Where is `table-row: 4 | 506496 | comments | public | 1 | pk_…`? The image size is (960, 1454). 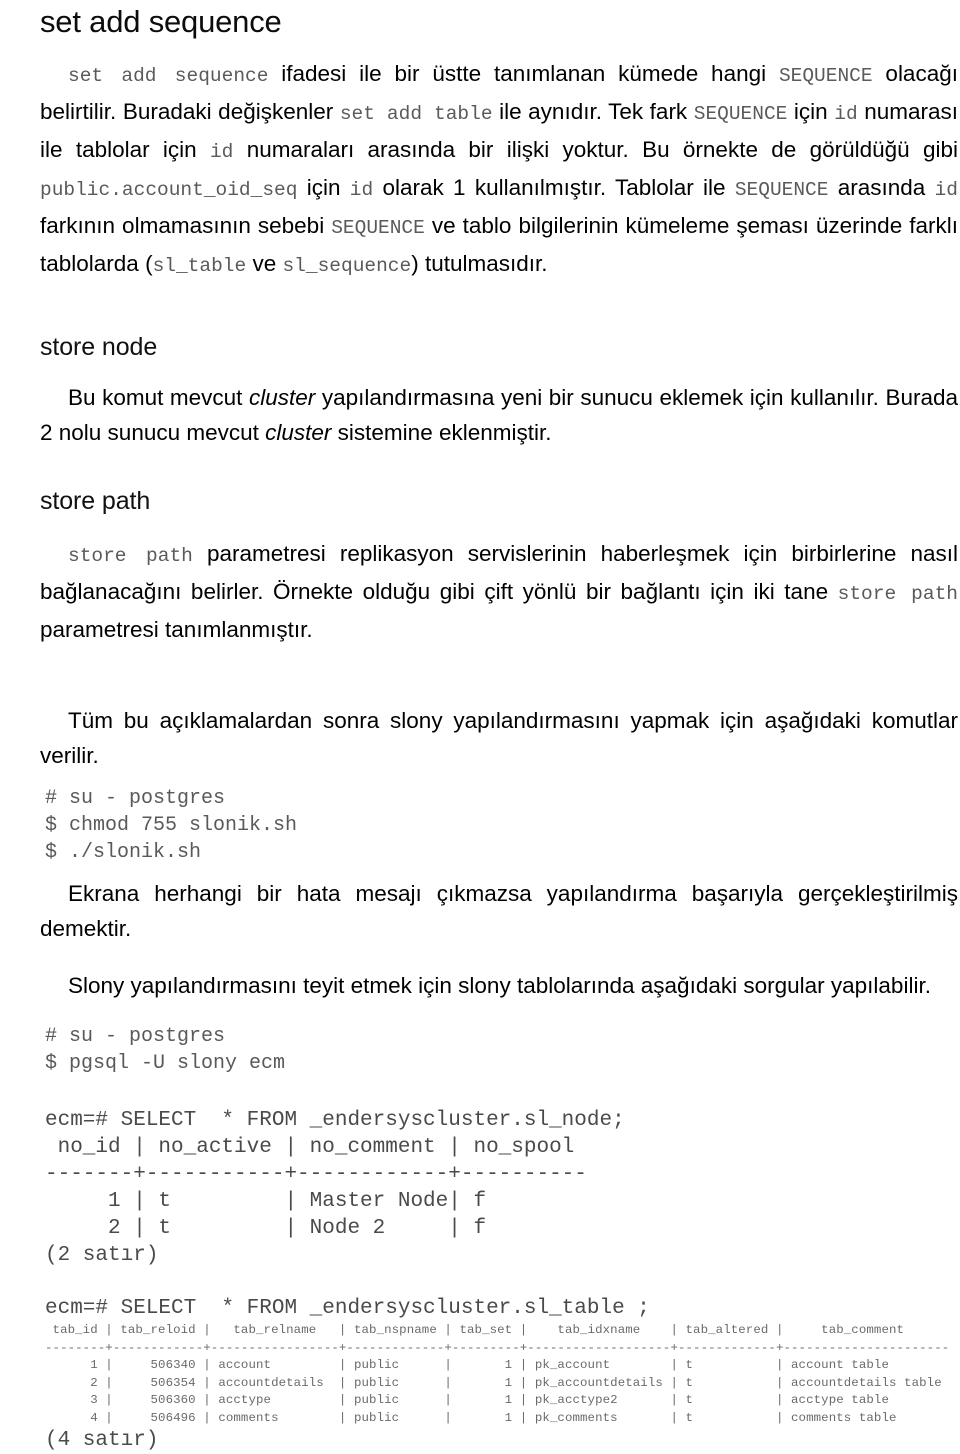 table-row: 4 | 506496 | comments | public | 1 | pk_… is located at coordinates (471, 1417).